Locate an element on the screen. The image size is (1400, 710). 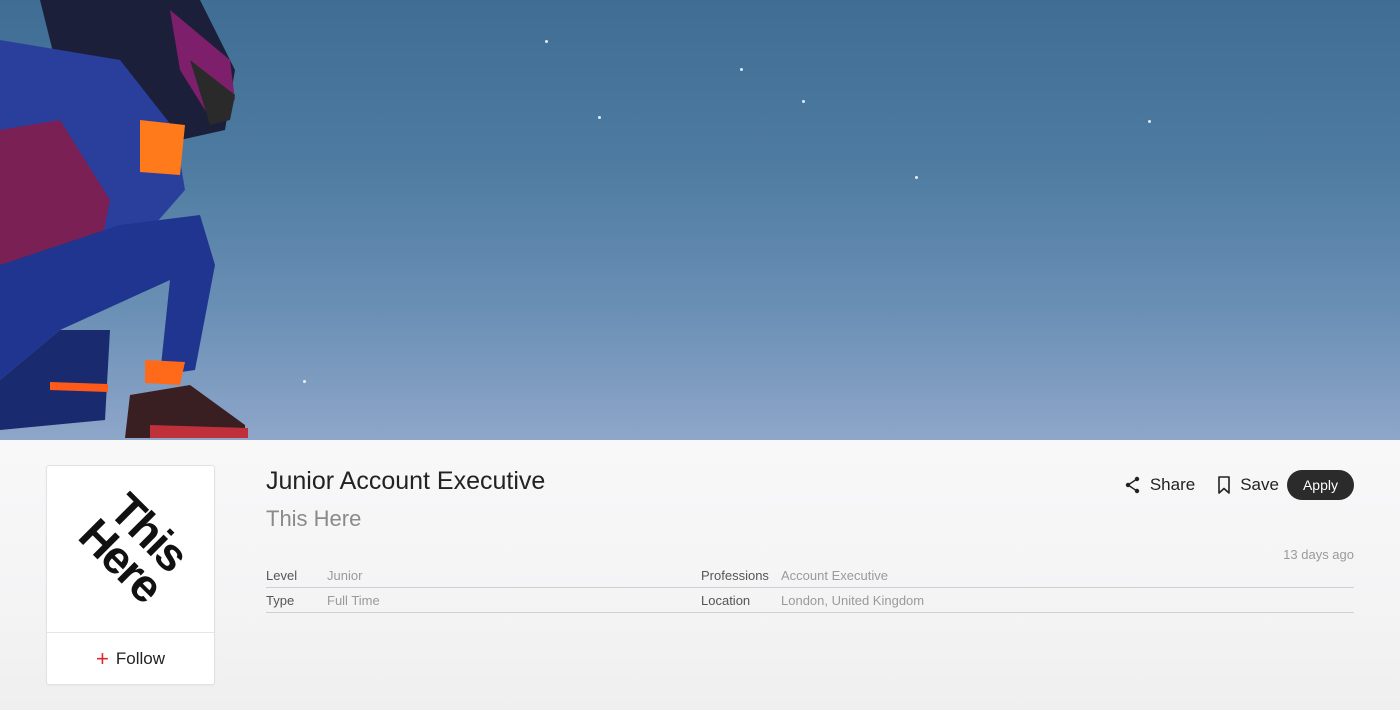
job-actions: Share Save Apply is located at coordinates (1239, 485).